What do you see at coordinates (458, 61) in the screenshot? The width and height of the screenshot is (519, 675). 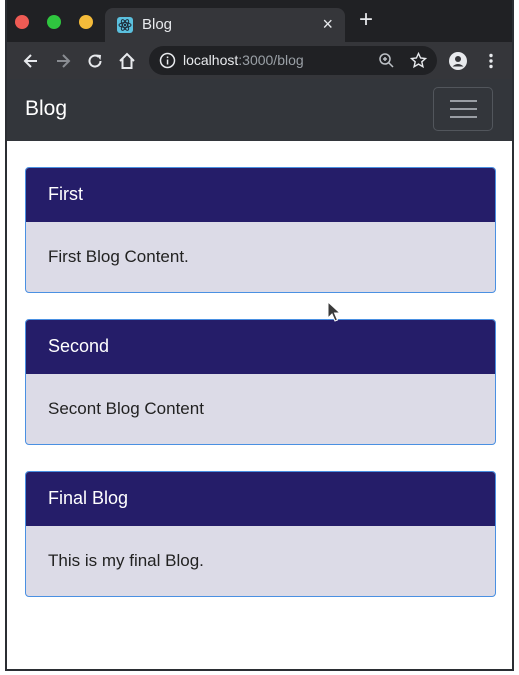 I see `profile-icon` at bounding box center [458, 61].